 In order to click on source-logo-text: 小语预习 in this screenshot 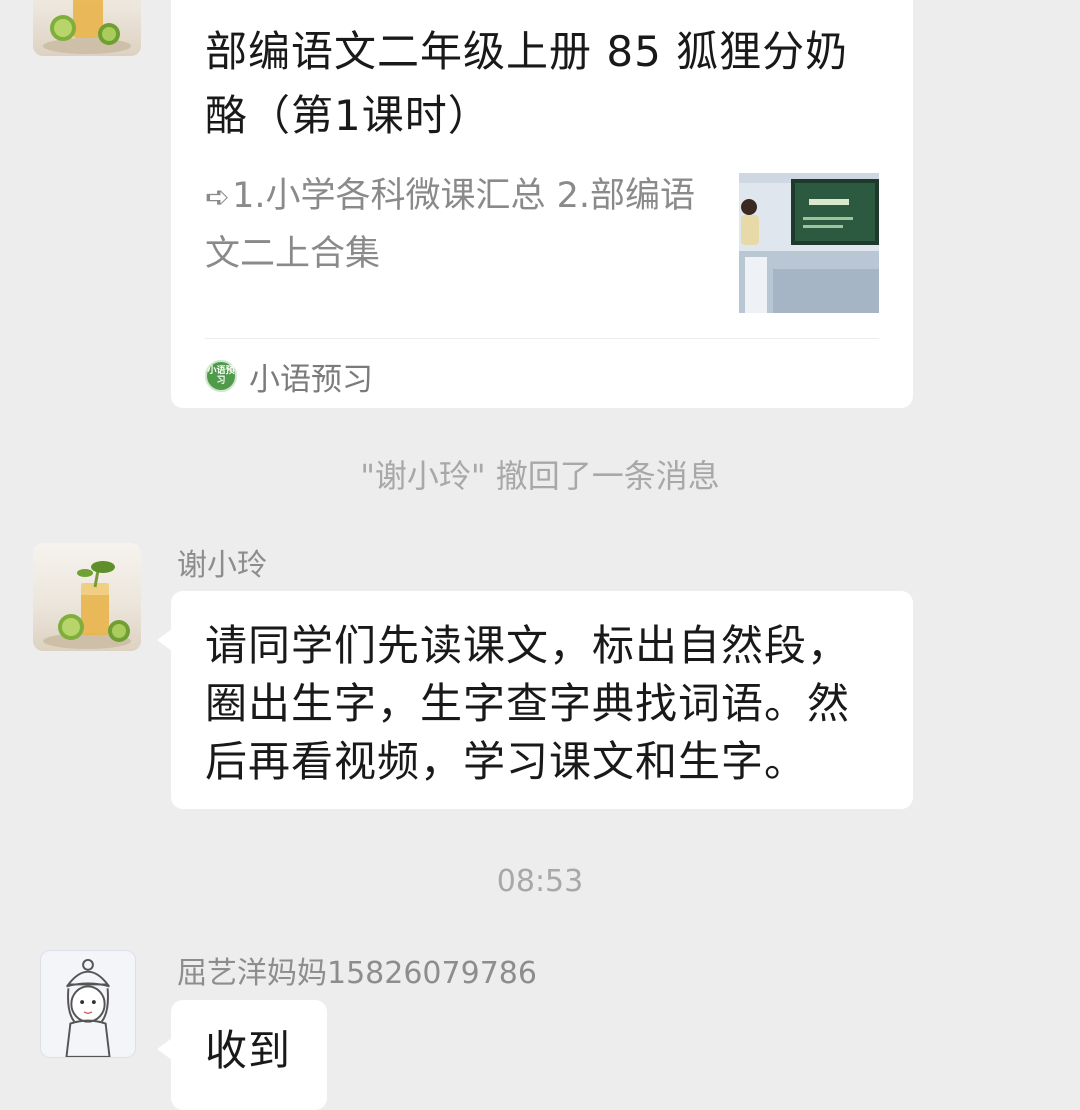, I will do `click(221, 376)`.